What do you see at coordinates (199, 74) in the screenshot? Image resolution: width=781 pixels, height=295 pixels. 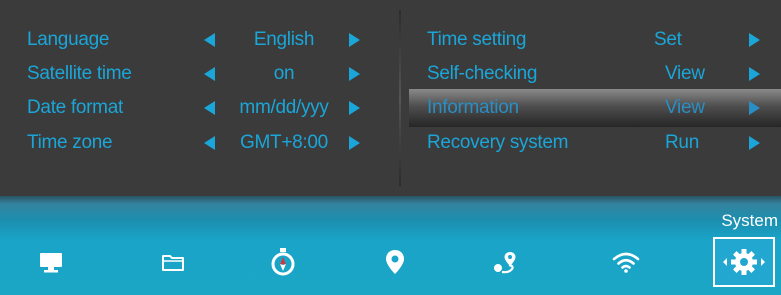 I see `setting-row-satellite-time: Satellite time on` at bounding box center [199, 74].